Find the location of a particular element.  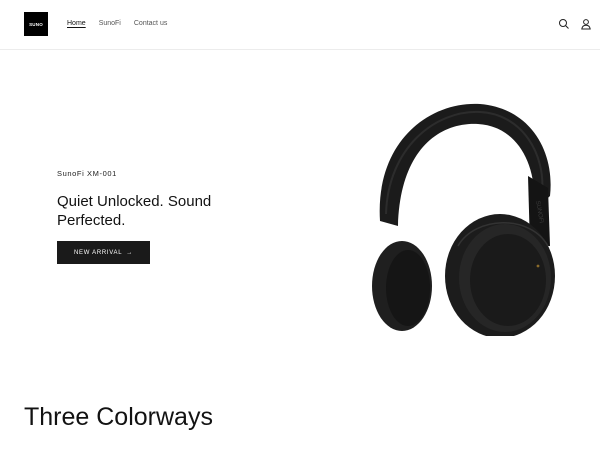

nav-link-home: Home is located at coordinates (76, 23).